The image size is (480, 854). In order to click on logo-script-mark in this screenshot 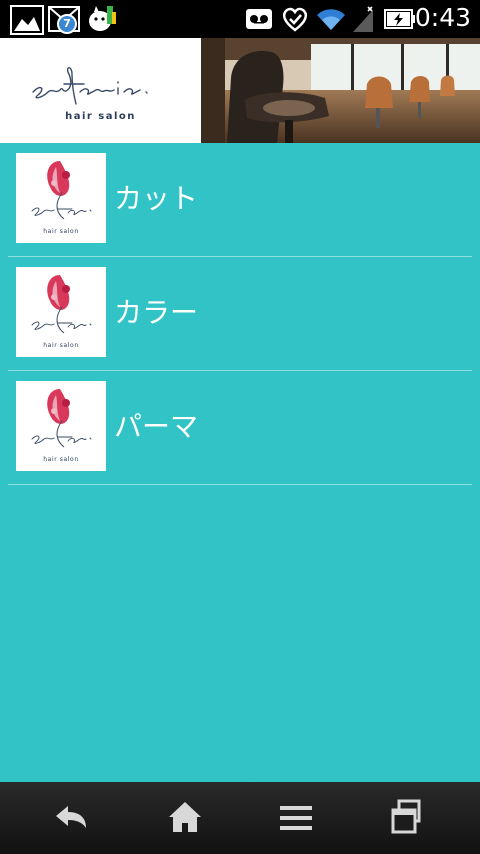, I will do `click(90, 86)`.